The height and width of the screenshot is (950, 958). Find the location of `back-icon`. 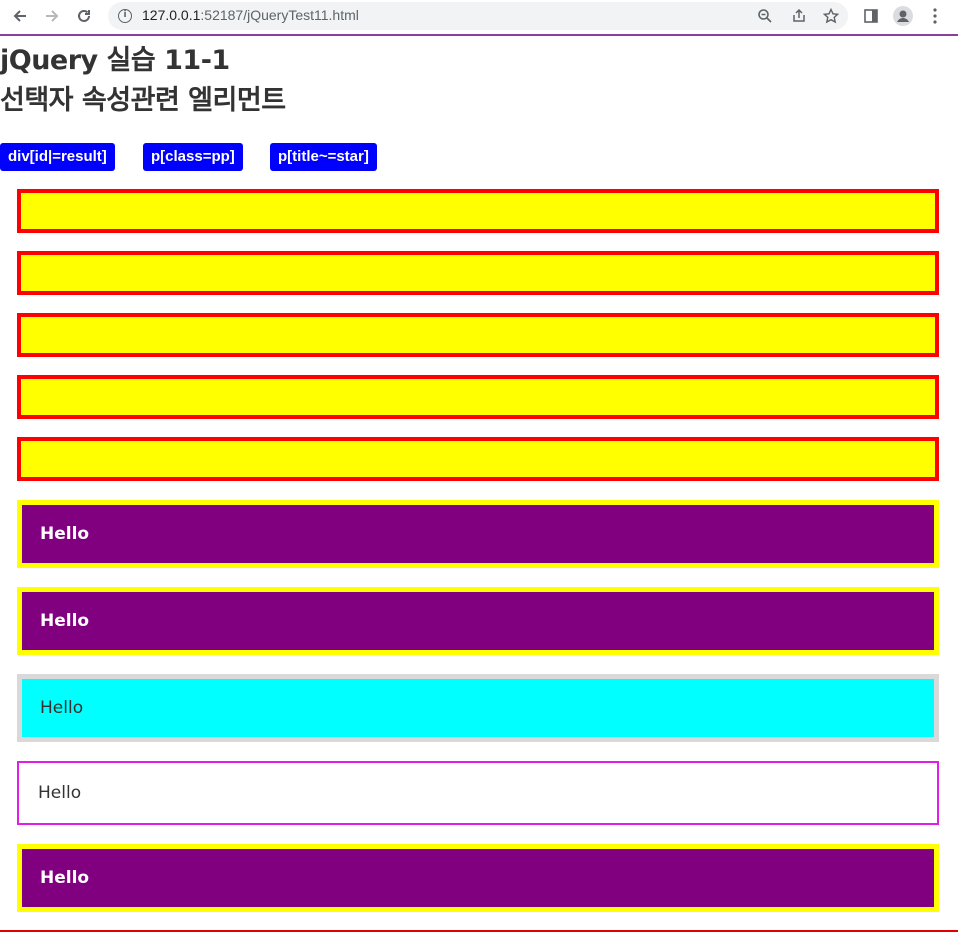

back-icon is located at coordinates (20, 16).